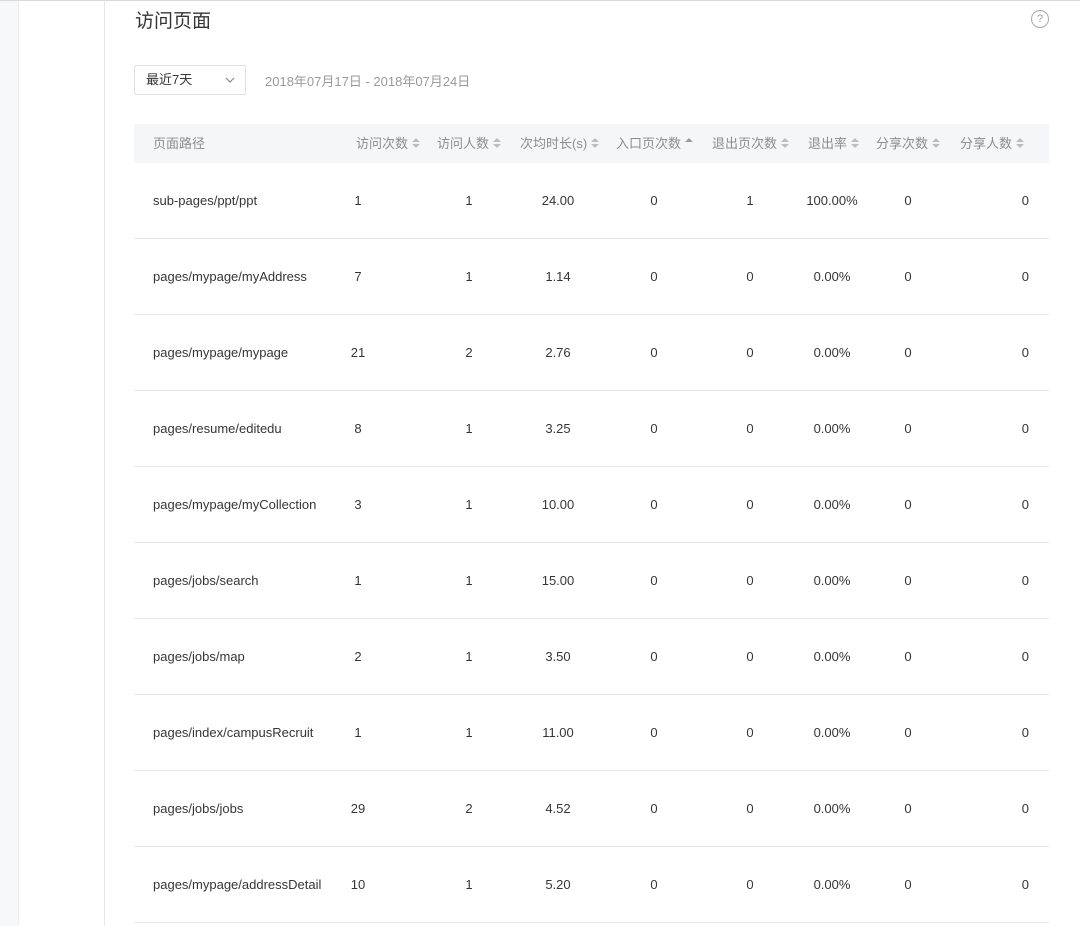 This screenshot has width=1080, height=926. Describe the element at coordinates (751, 143) in the screenshot. I see `header-exit-count: 退出页次数` at that location.